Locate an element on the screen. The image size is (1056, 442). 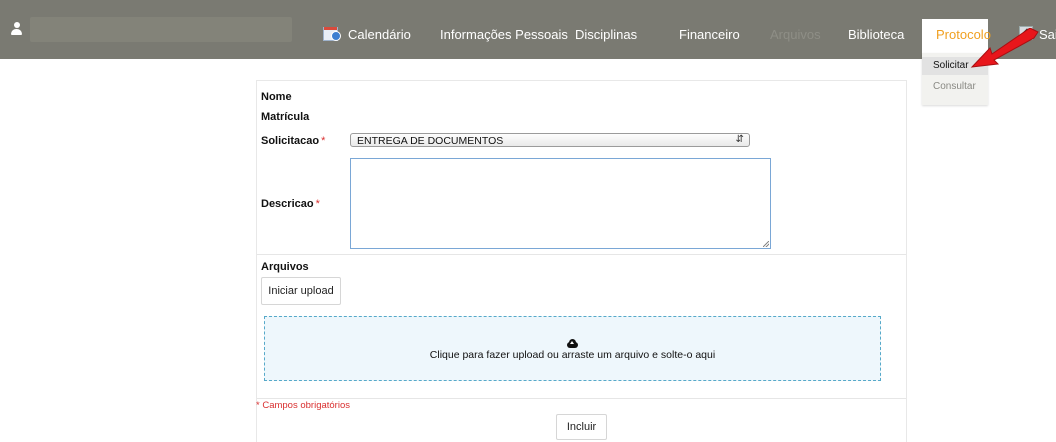
iniciar-upload-button: Iniciar upload is located at coordinates (301, 291).